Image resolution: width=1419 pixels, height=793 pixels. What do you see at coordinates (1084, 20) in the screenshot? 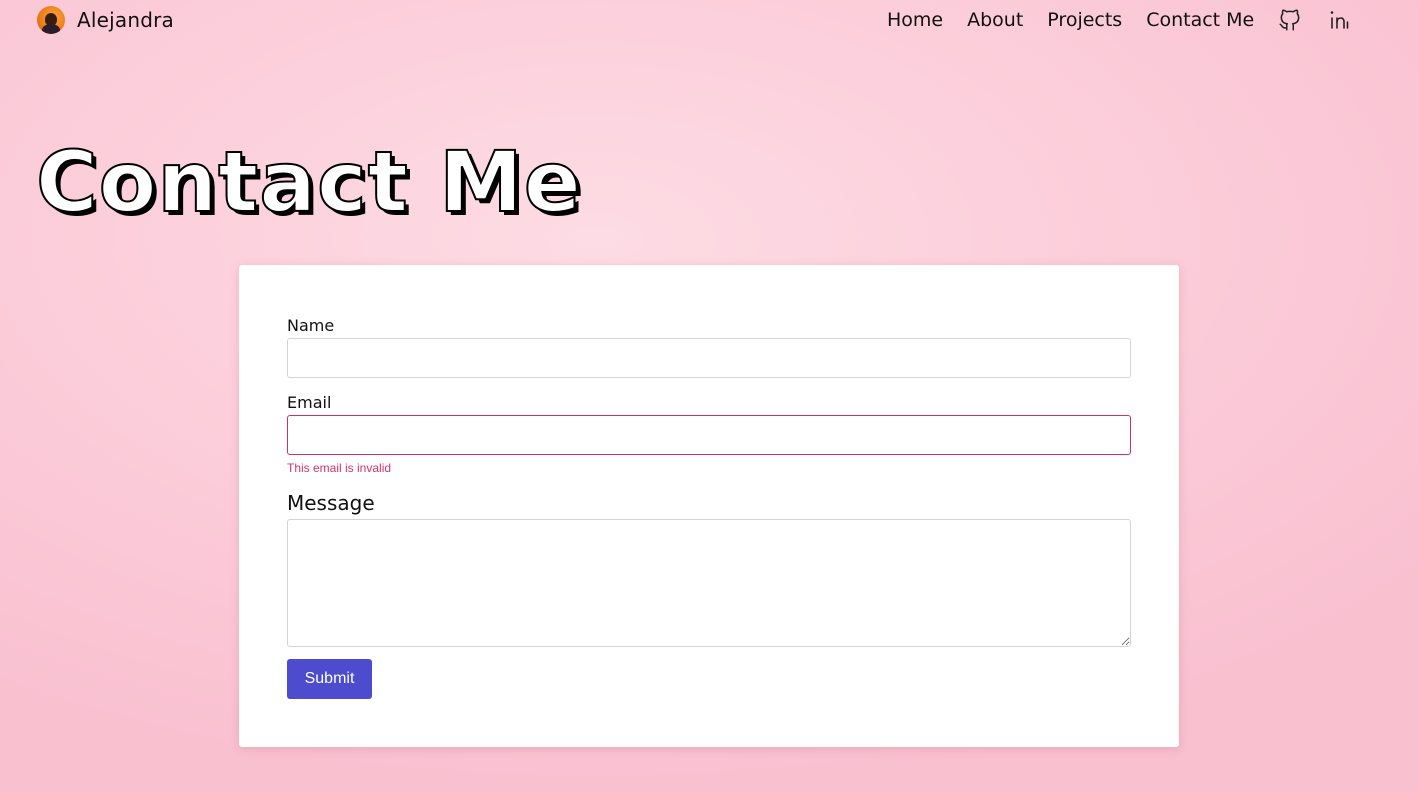
I see `nav-projects: Projects` at bounding box center [1084, 20].